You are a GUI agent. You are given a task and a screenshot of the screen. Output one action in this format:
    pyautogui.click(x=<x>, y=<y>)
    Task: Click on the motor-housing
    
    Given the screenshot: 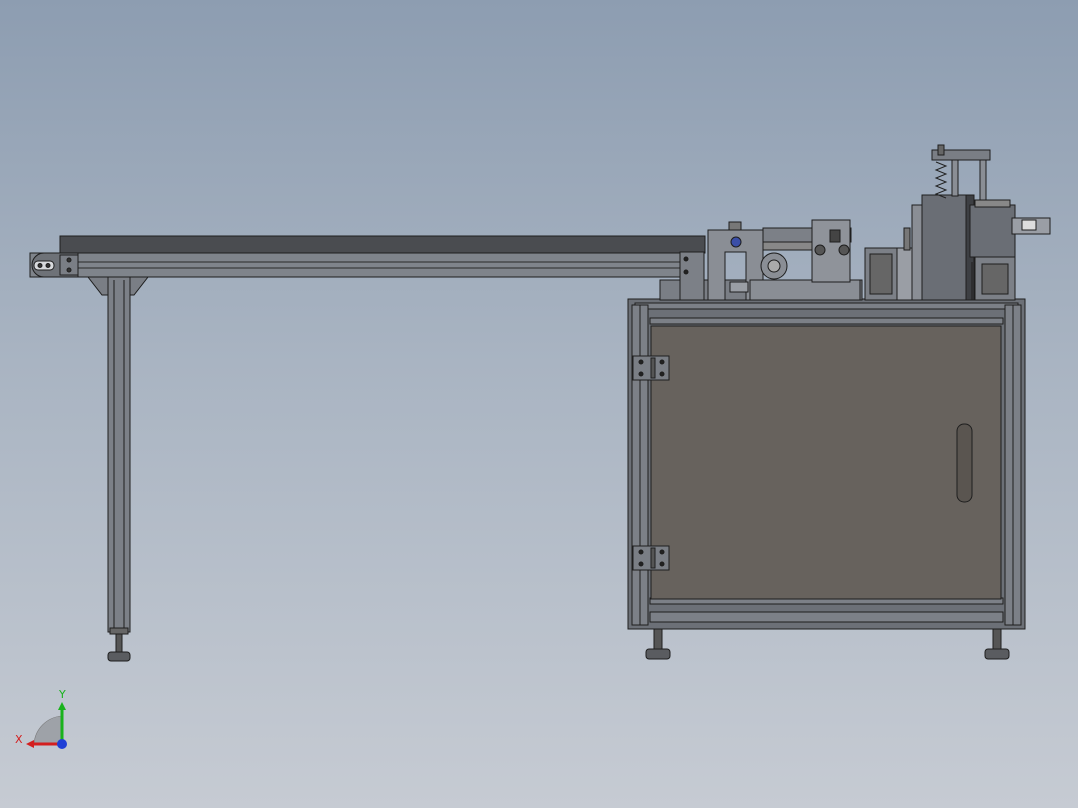 What is the action you would take?
    pyautogui.click(x=992, y=231)
    